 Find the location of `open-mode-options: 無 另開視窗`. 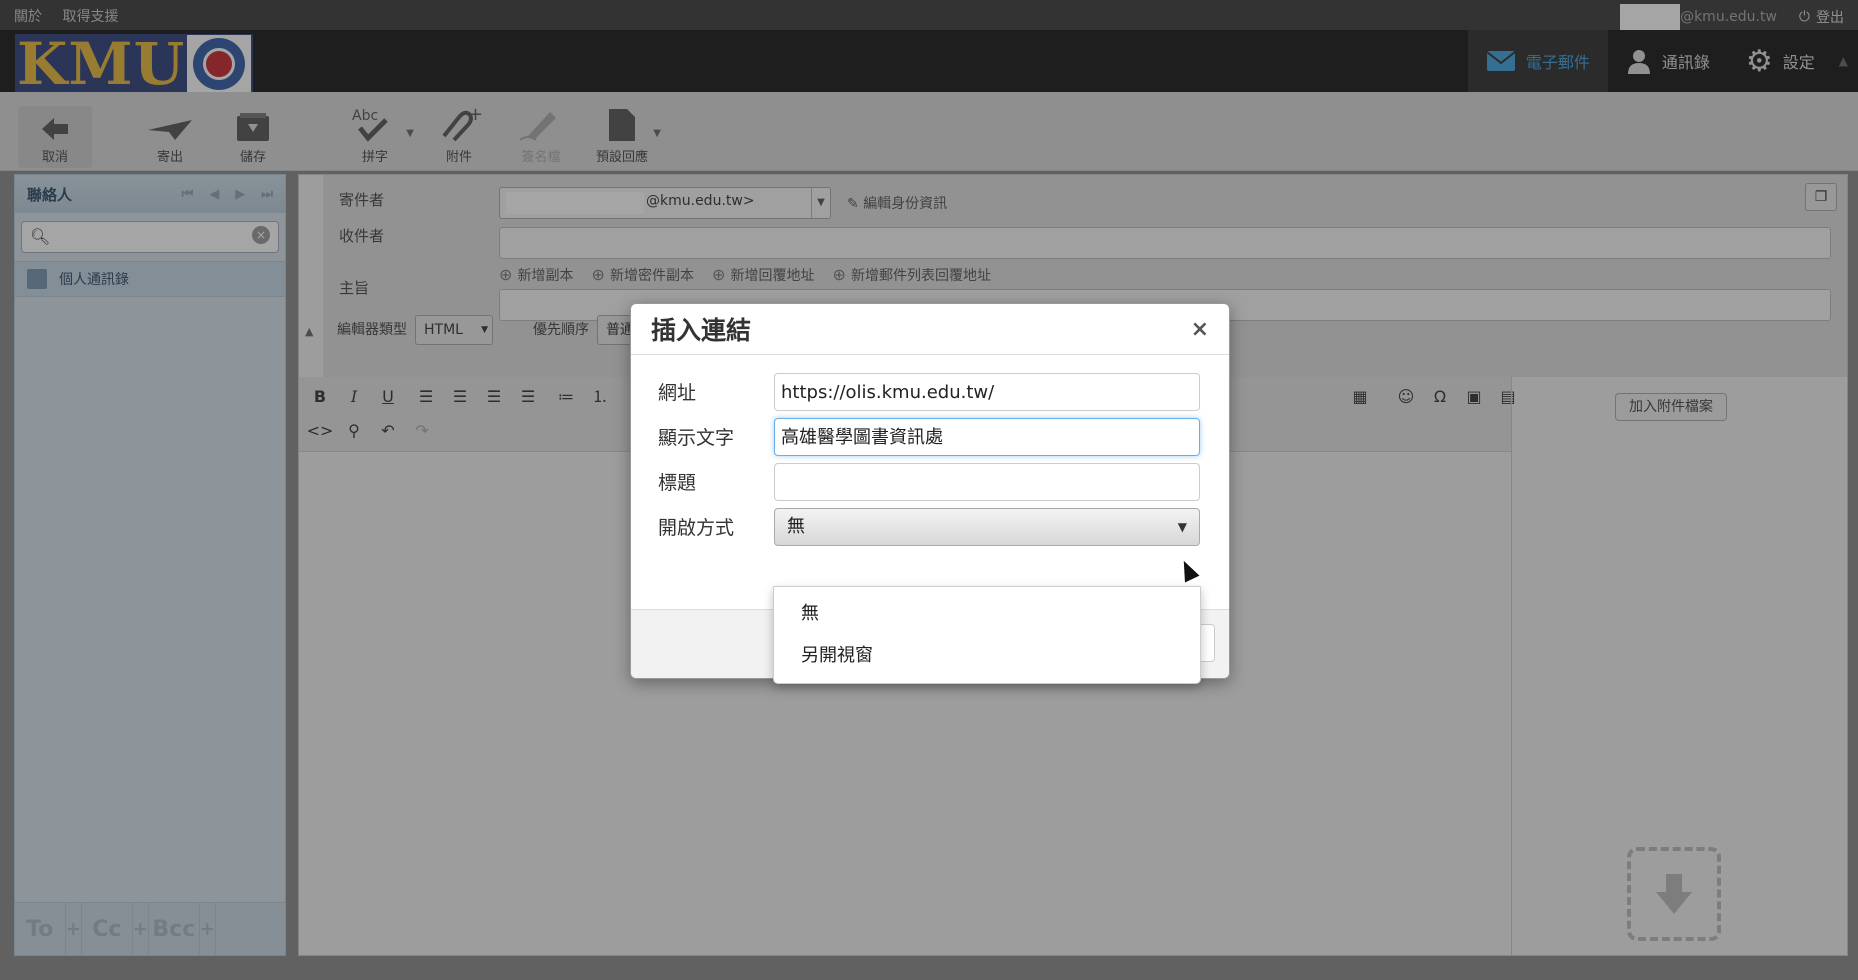

open-mode-options: 無 另開視窗 is located at coordinates (987, 635).